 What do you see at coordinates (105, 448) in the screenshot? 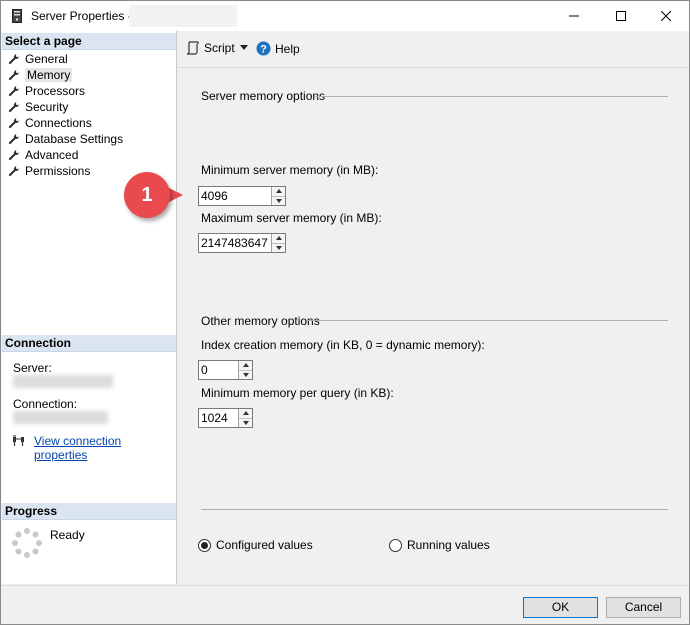
I see `view-connection-properties-link: View connection properties` at bounding box center [105, 448].